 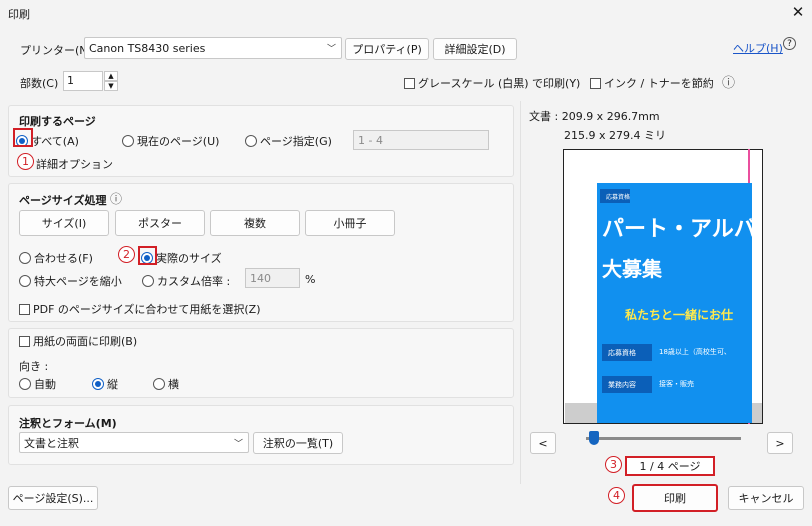 What do you see at coordinates (255, 223) in the screenshot?
I see `tab-multiple: 複数` at bounding box center [255, 223].